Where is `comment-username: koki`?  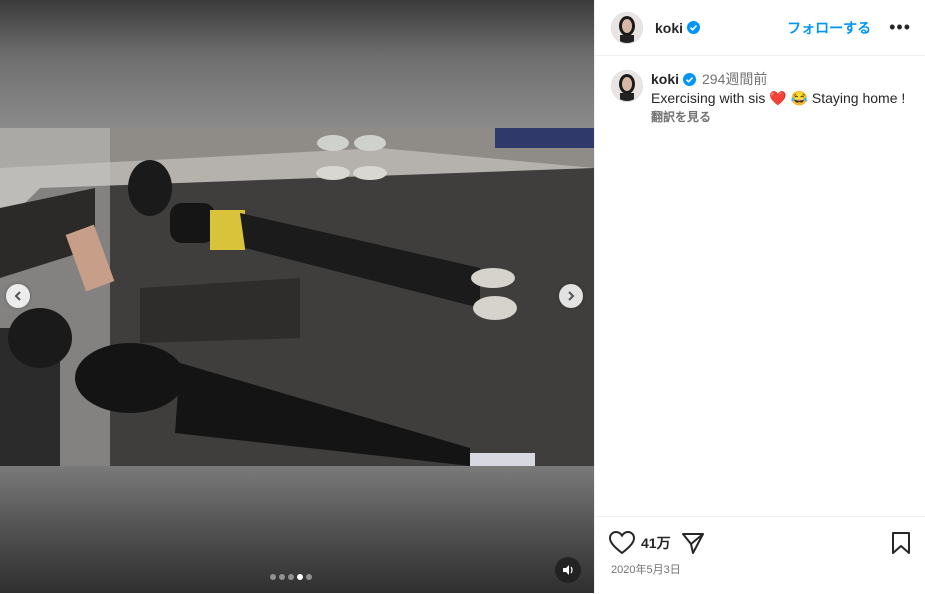 comment-username: koki is located at coordinates (665, 79).